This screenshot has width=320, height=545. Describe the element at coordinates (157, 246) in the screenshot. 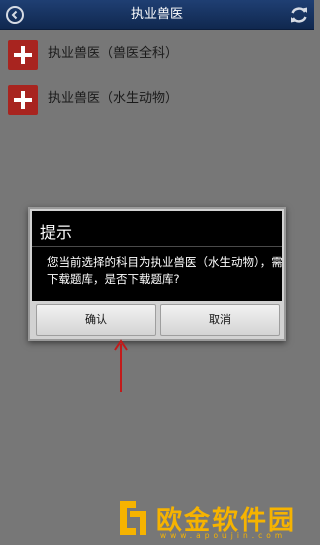

I see `dialog-divider` at that location.